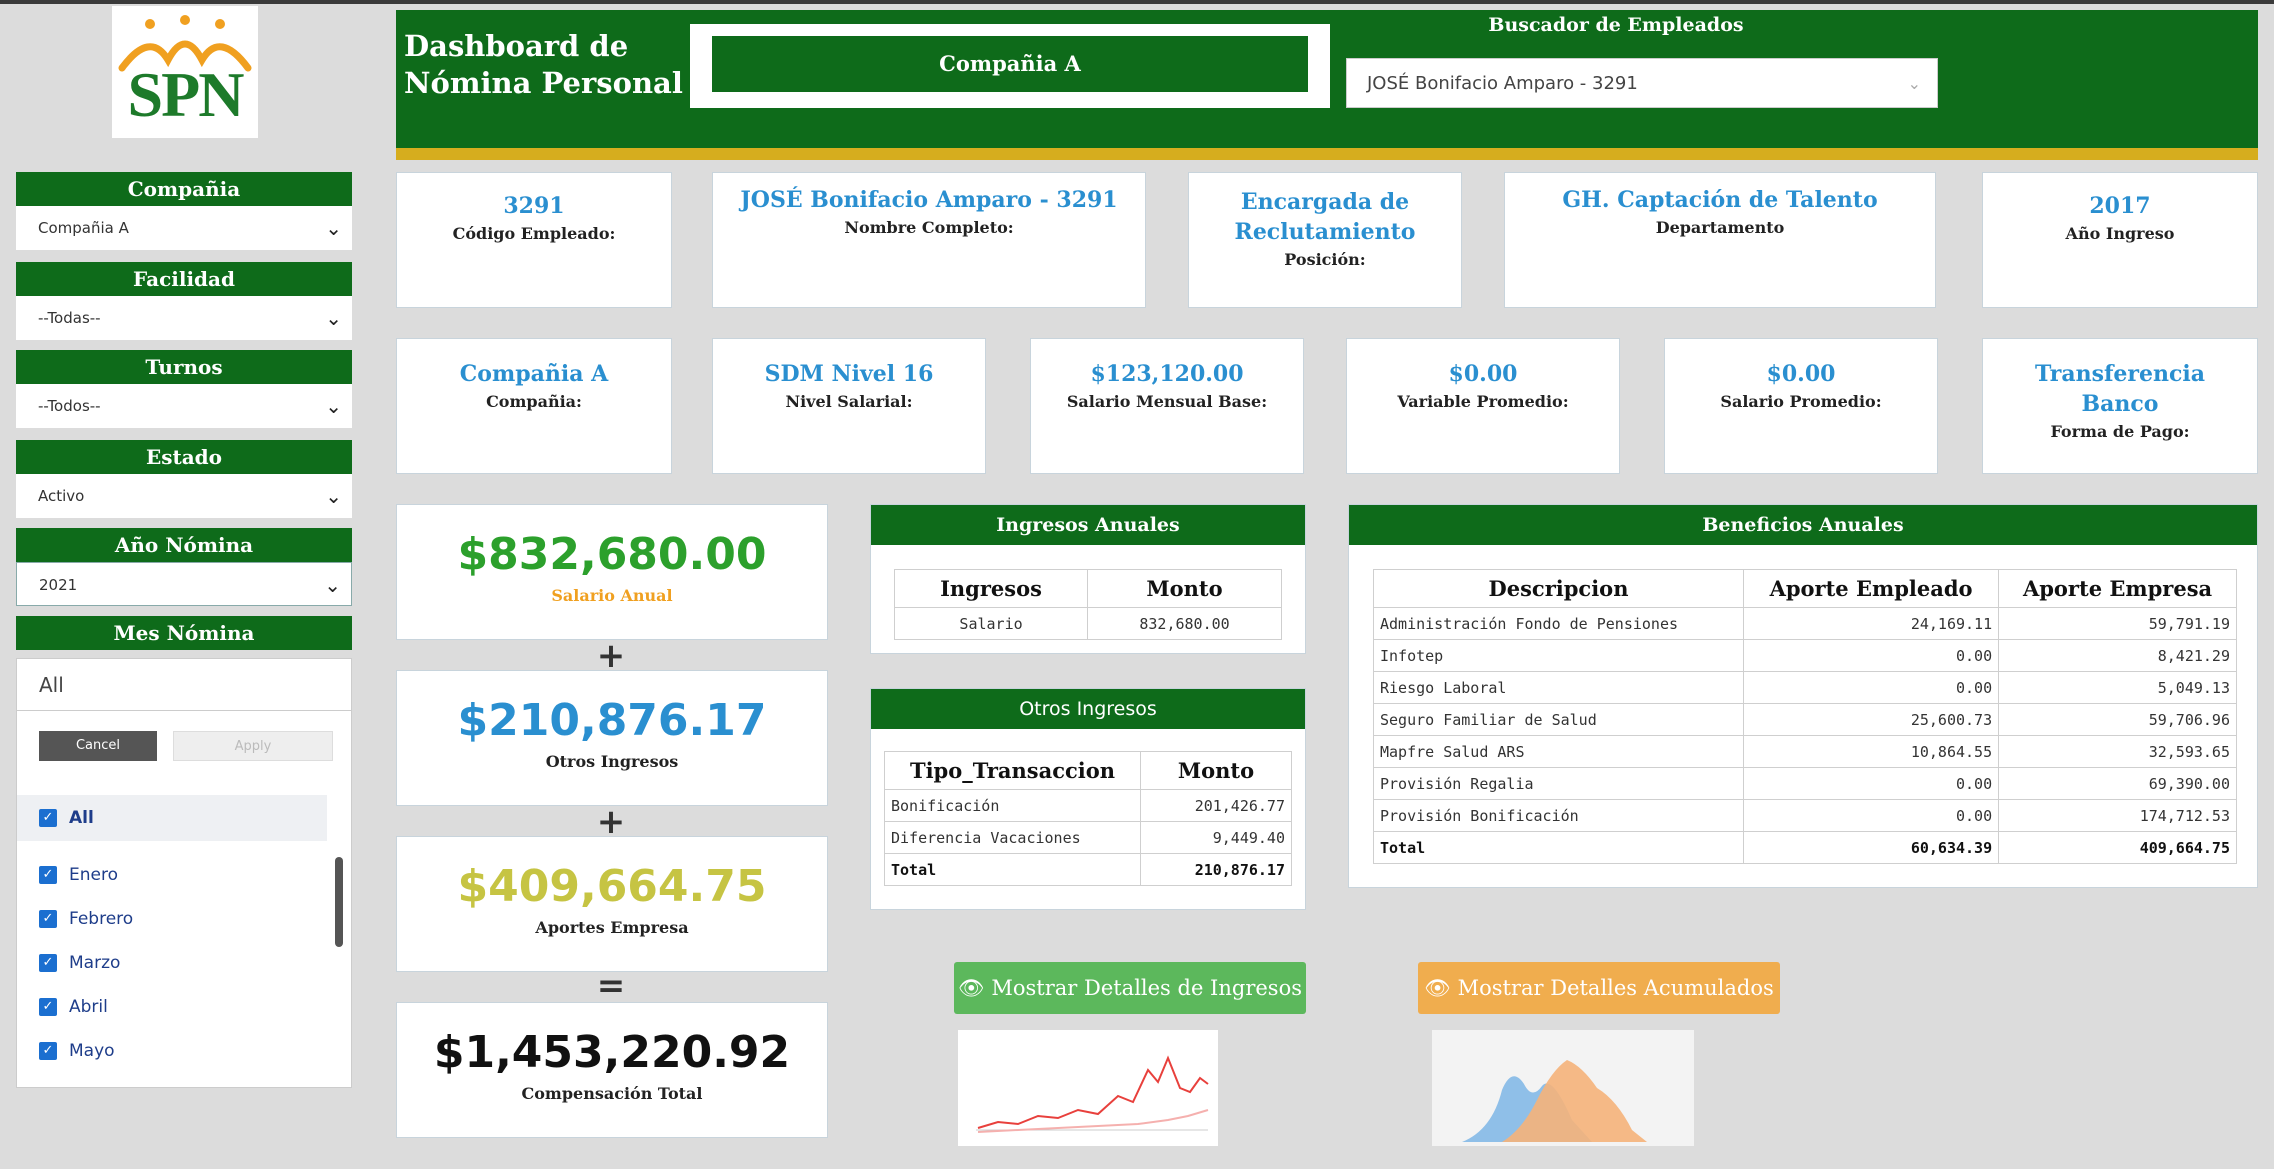 The width and height of the screenshot is (2274, 1169). Describe the element at coordinates (1012, 770) in the screenshot. I see `column-header: Tipo_Transaccion` at that location.